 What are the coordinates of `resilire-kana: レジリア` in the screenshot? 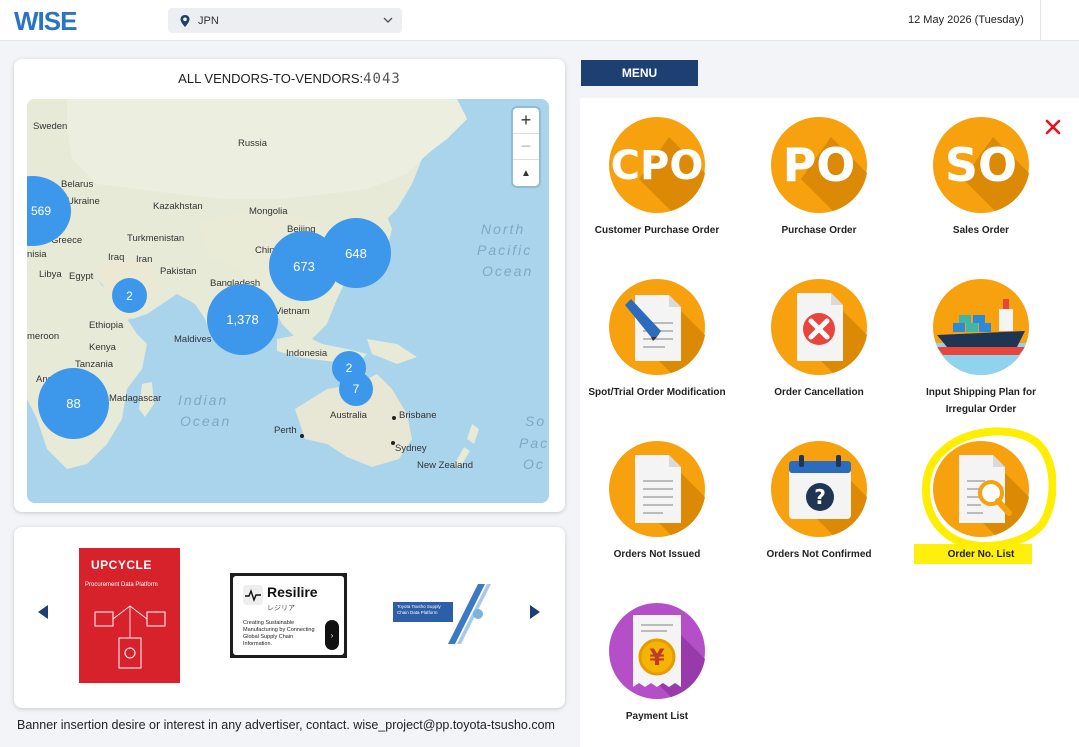 It's located at (281, 608).